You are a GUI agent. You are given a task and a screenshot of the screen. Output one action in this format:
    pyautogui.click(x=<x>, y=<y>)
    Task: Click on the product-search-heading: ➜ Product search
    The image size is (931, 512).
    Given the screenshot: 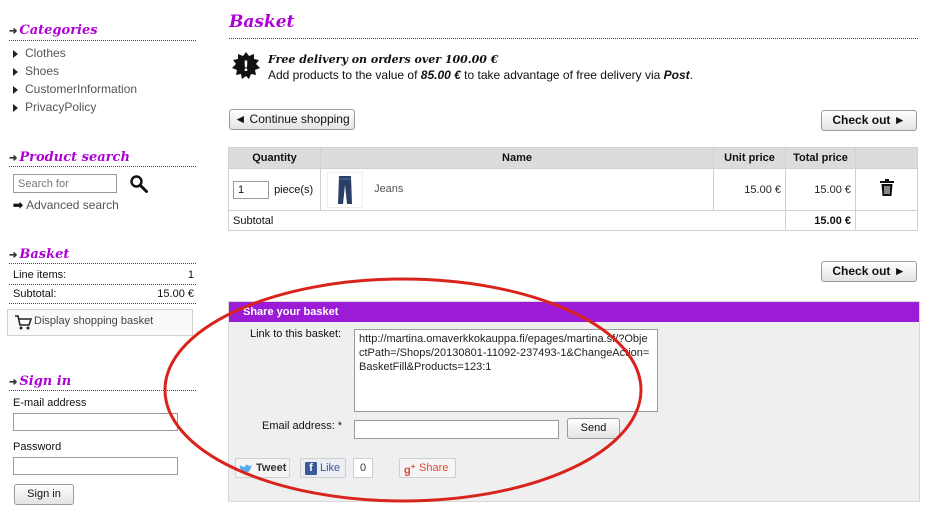 What is the action you would take?
    pyautogui.click(x=69, y=157)
    